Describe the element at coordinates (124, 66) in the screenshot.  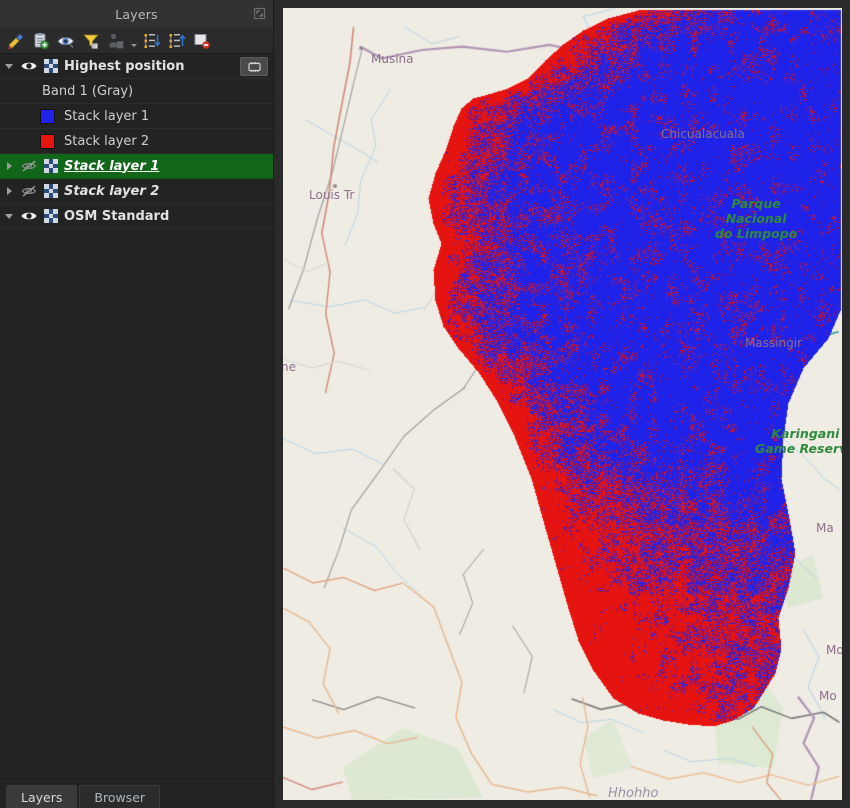
I see `layer-highest-position-label: Highest position` at that location.